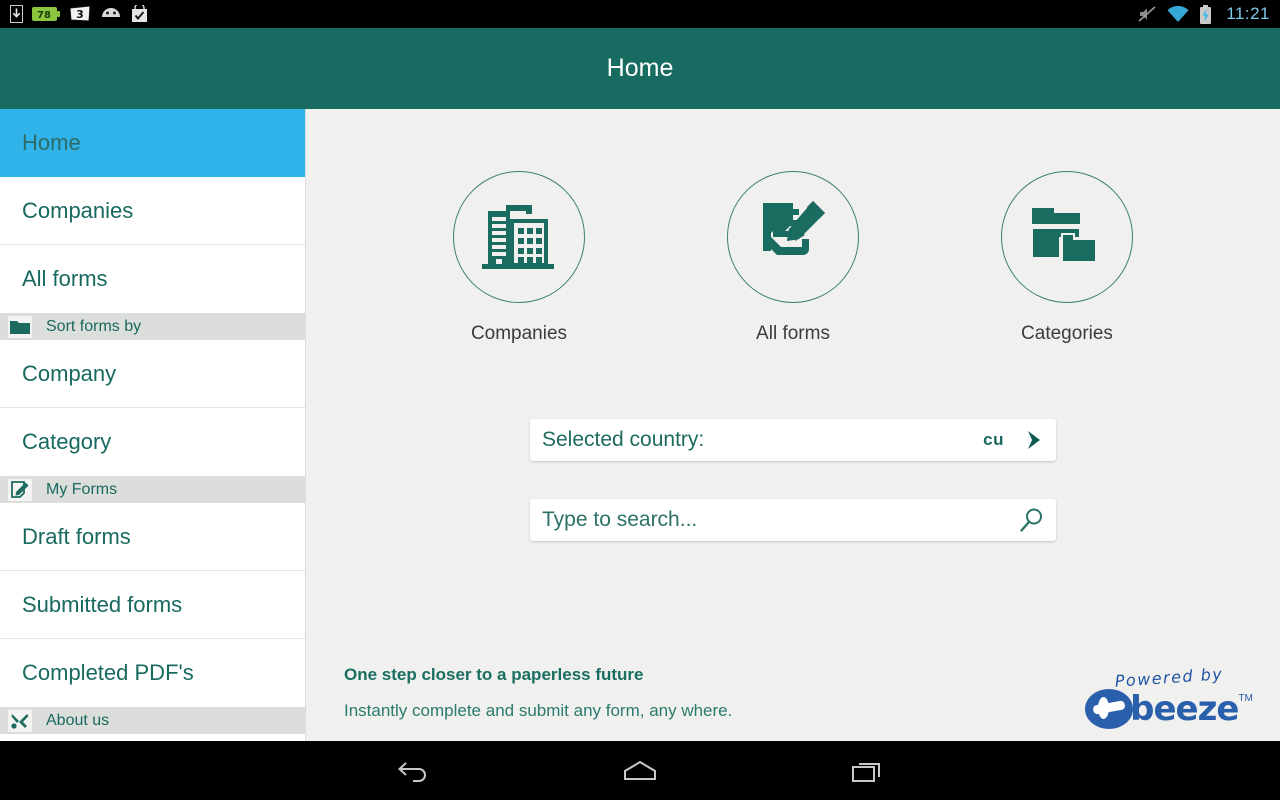 The height and width of the screenshot is (800, 1280). Describe the element at coordinates (69, 373) in the screenshot. I see `sidebar-item-label: Company` at that location.